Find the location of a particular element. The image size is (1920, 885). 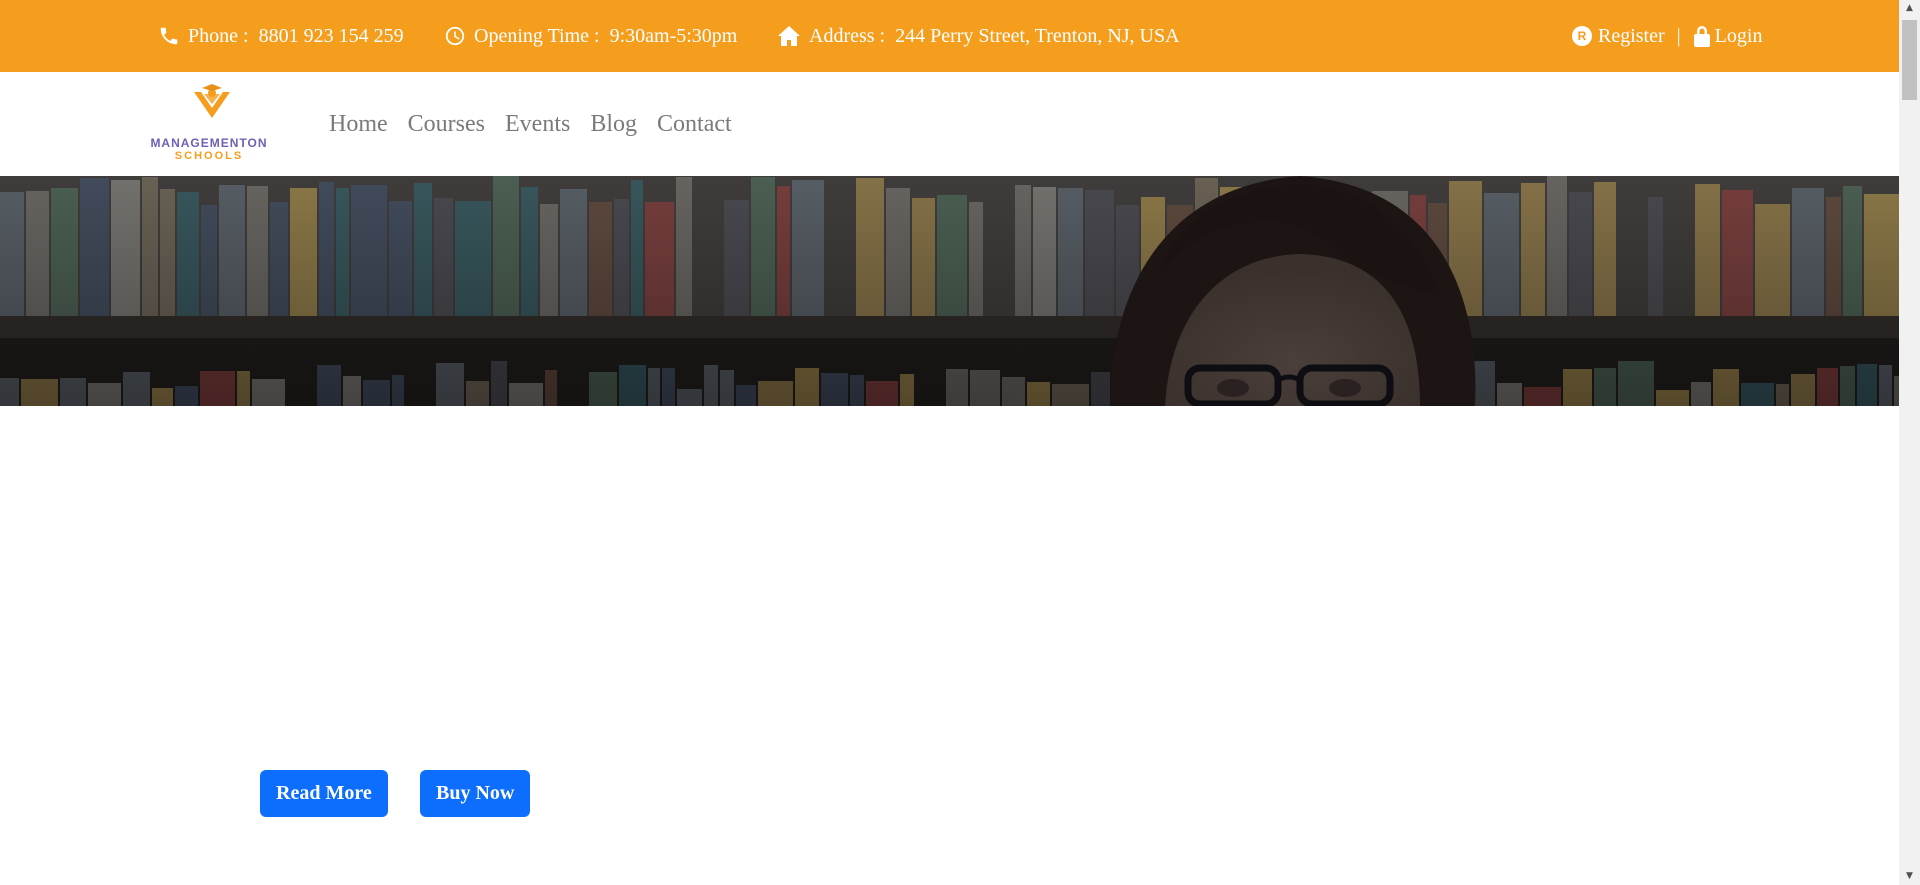

logo-emblem-icon is located at coordinates (212, 101).